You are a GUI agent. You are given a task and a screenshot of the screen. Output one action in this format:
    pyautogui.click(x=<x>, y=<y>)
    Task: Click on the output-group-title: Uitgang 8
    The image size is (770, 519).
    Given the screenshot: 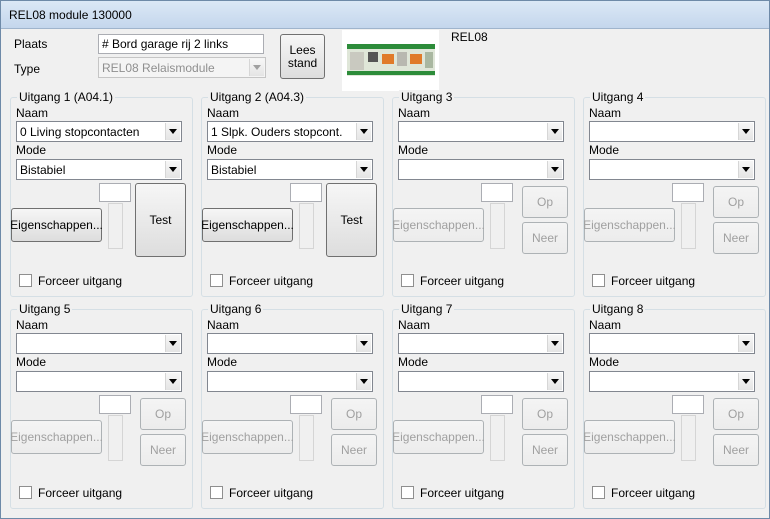 What is the action you would take?
    pyautogui.click(x=618, y=309)
    